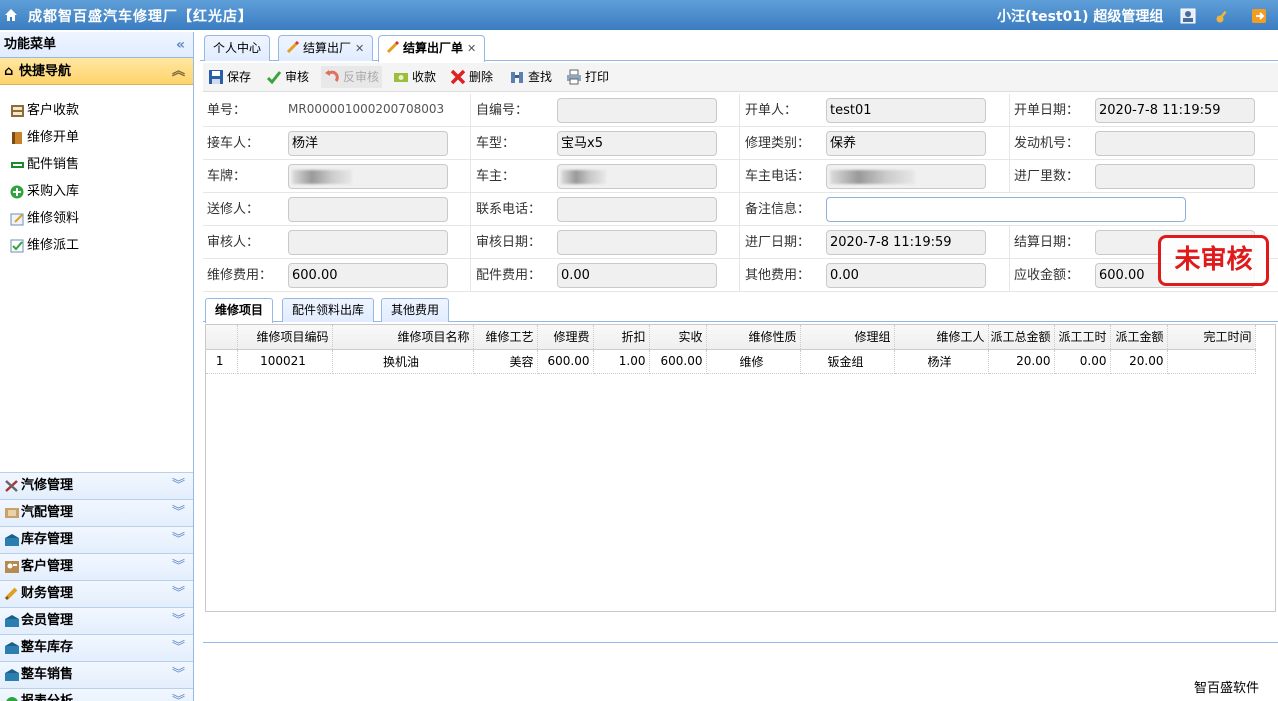  What do you see at coordinates (96, 620) in the screenshot?
I see `sidebar-group-members: 会员管理 ︾` at bounding box center [96, 620].